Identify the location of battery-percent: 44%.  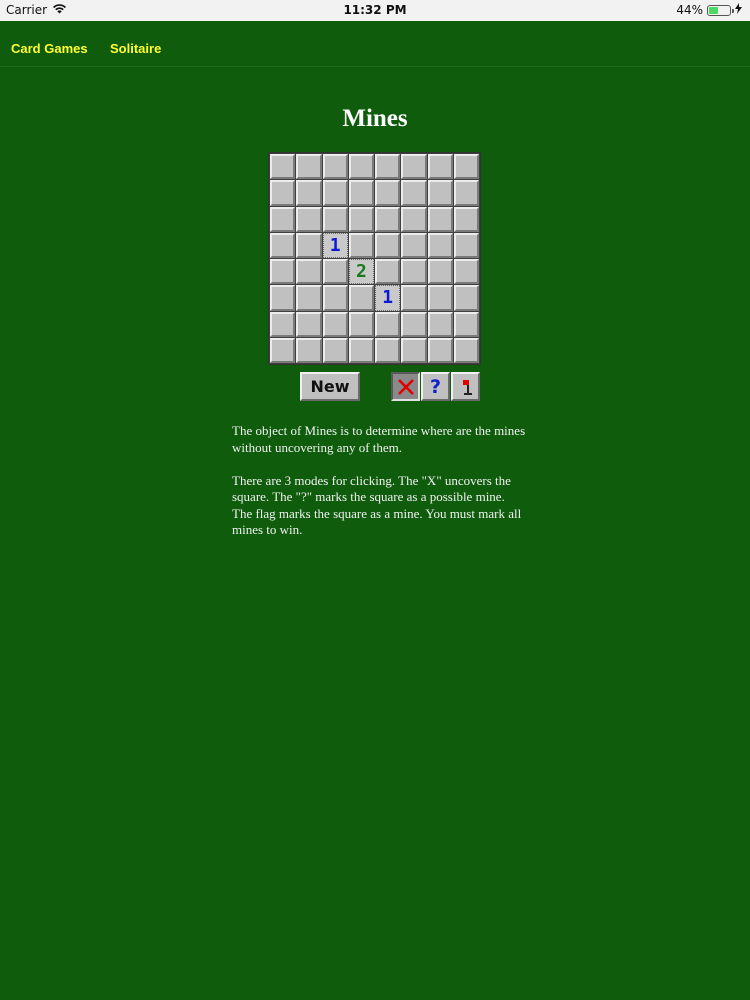
(689, 10).